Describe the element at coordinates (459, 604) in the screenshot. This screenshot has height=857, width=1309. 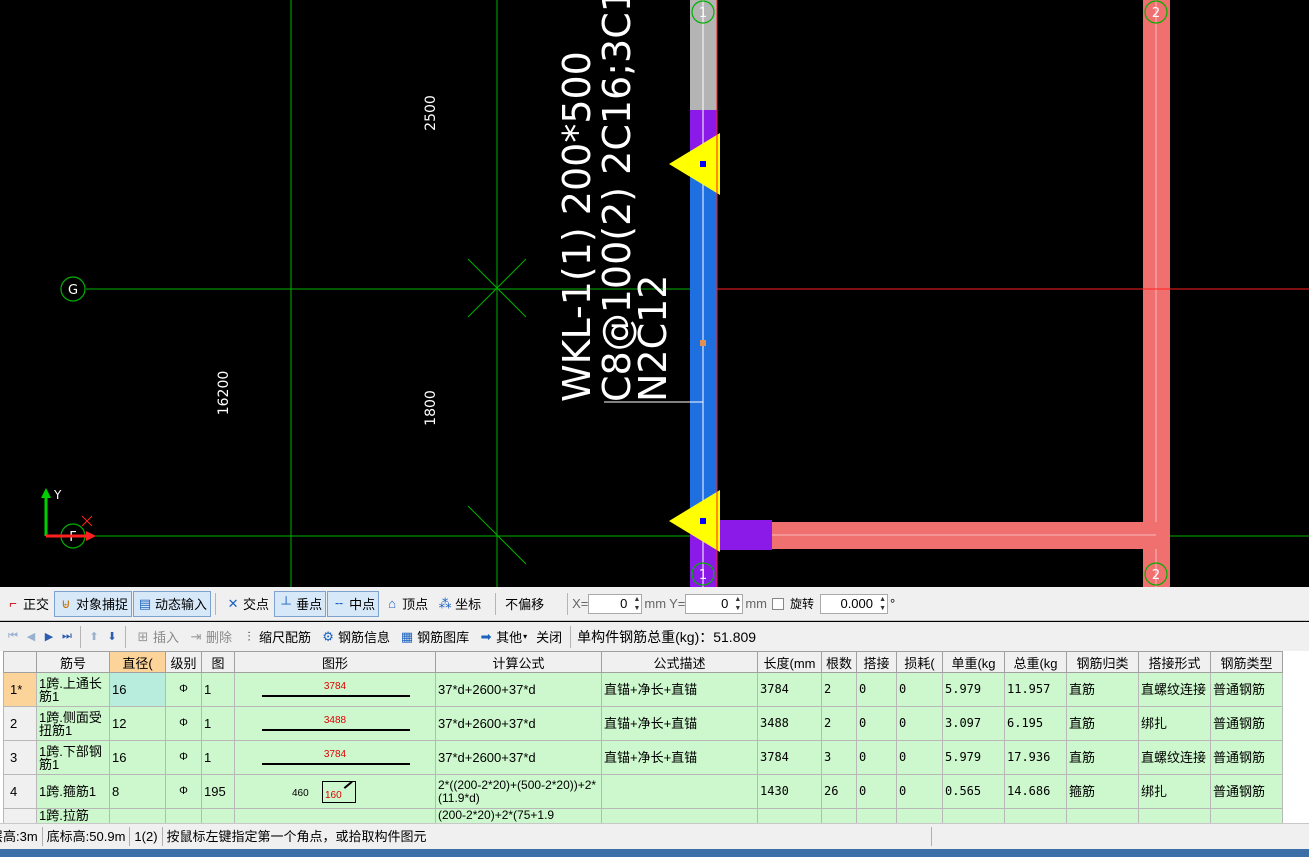
I see `coordinate-snap-button: ⁂ 坐标` at that location.